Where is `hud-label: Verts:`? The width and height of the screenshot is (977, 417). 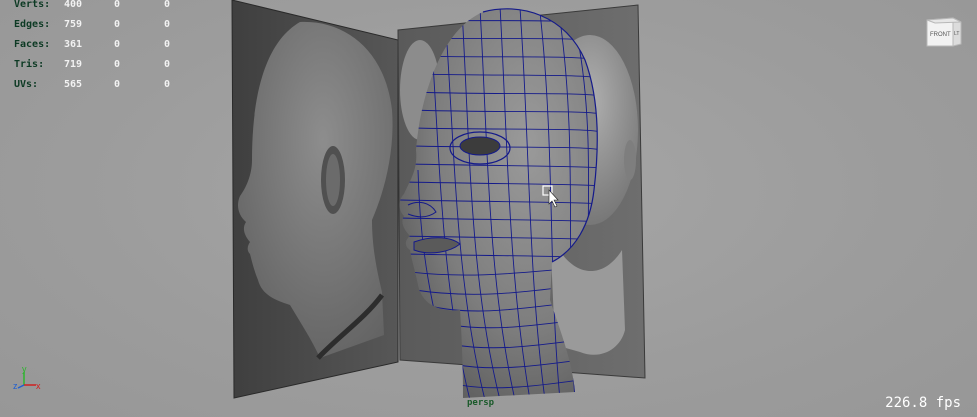 hud-label: Verts: is located at coordinates (32, 5).